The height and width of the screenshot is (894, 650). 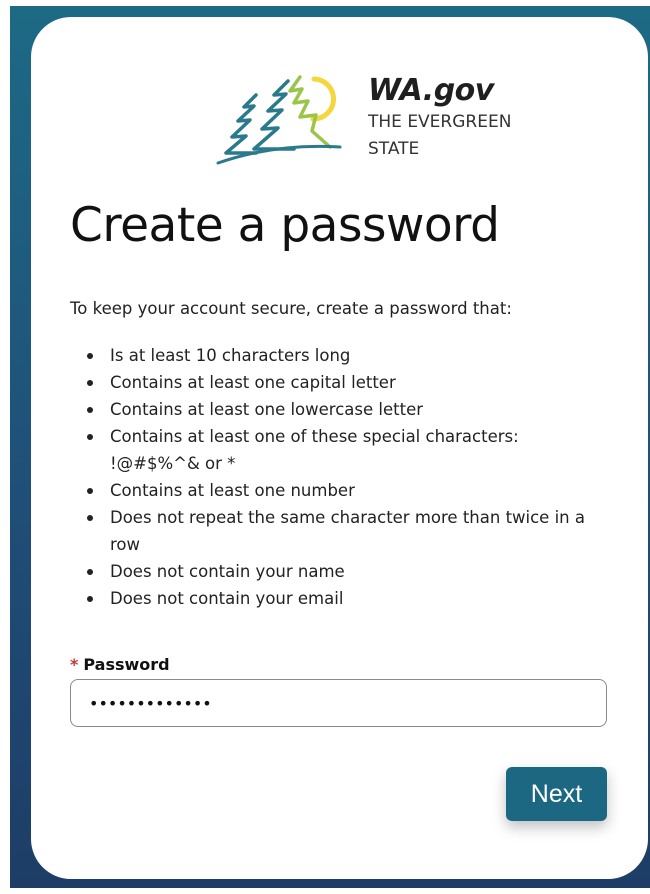 I want to click on logo-tagline-line2: STATE, so click(x=394, y=149).